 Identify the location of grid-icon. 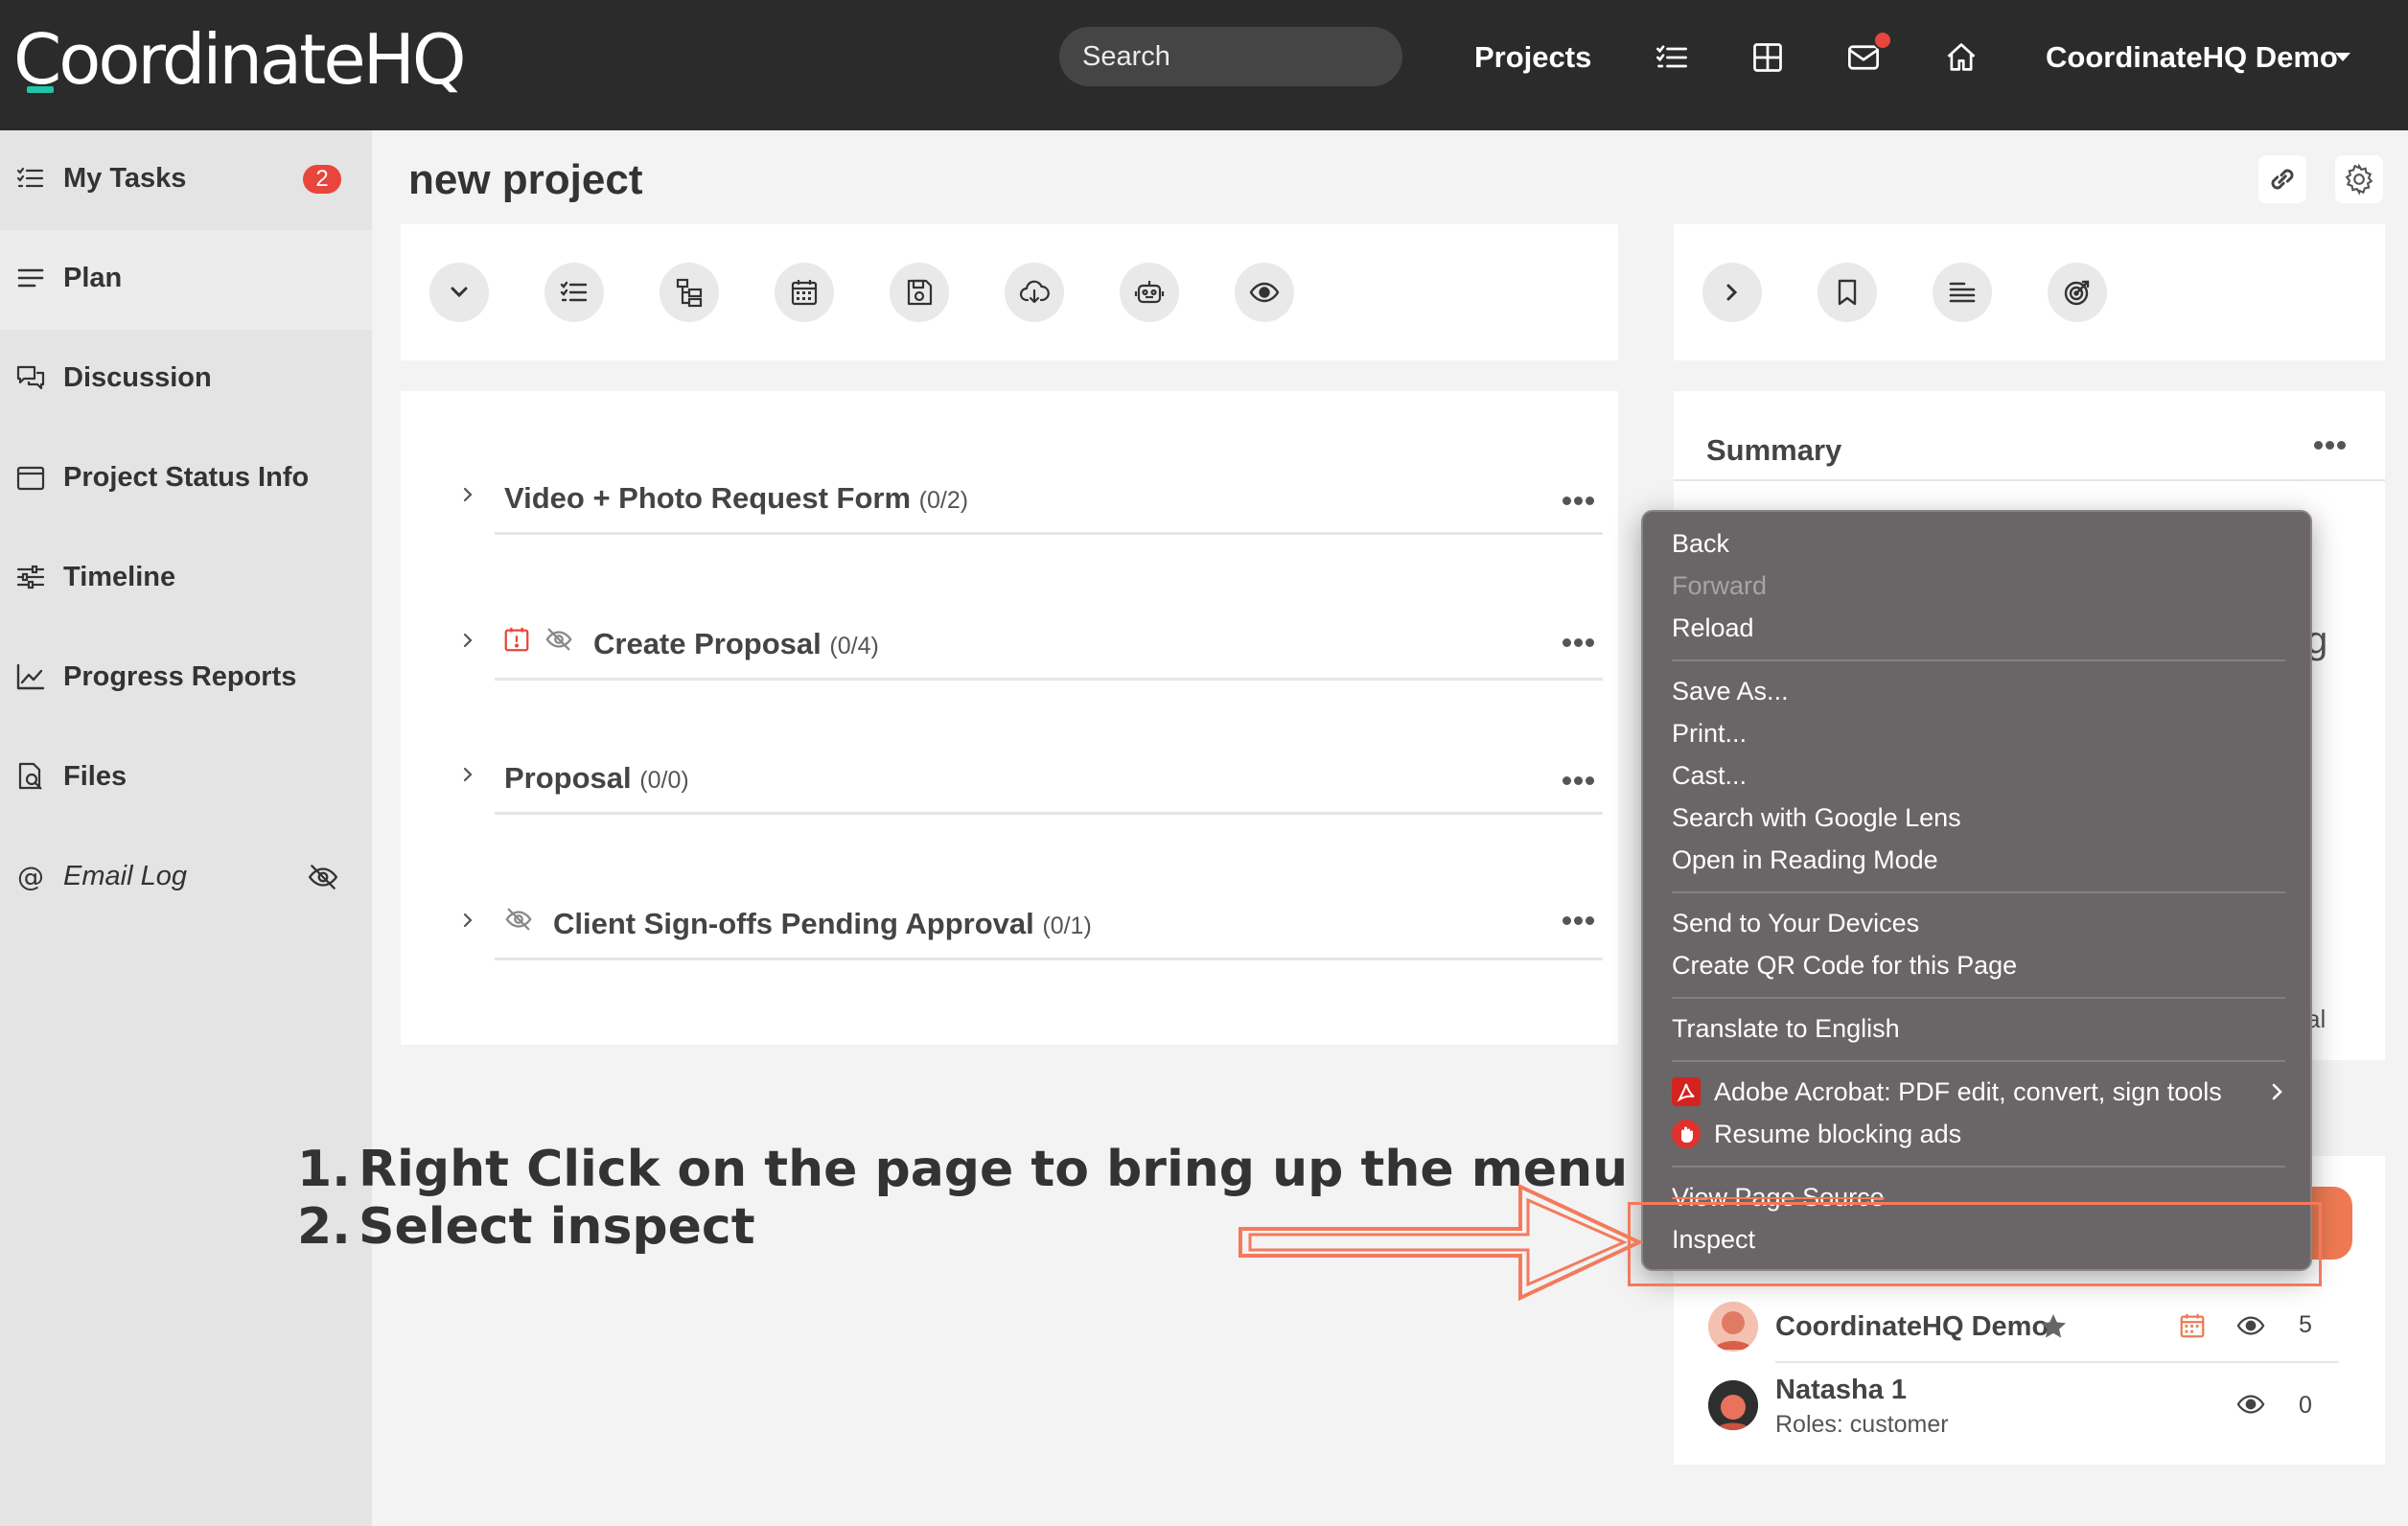
(1767, 57).